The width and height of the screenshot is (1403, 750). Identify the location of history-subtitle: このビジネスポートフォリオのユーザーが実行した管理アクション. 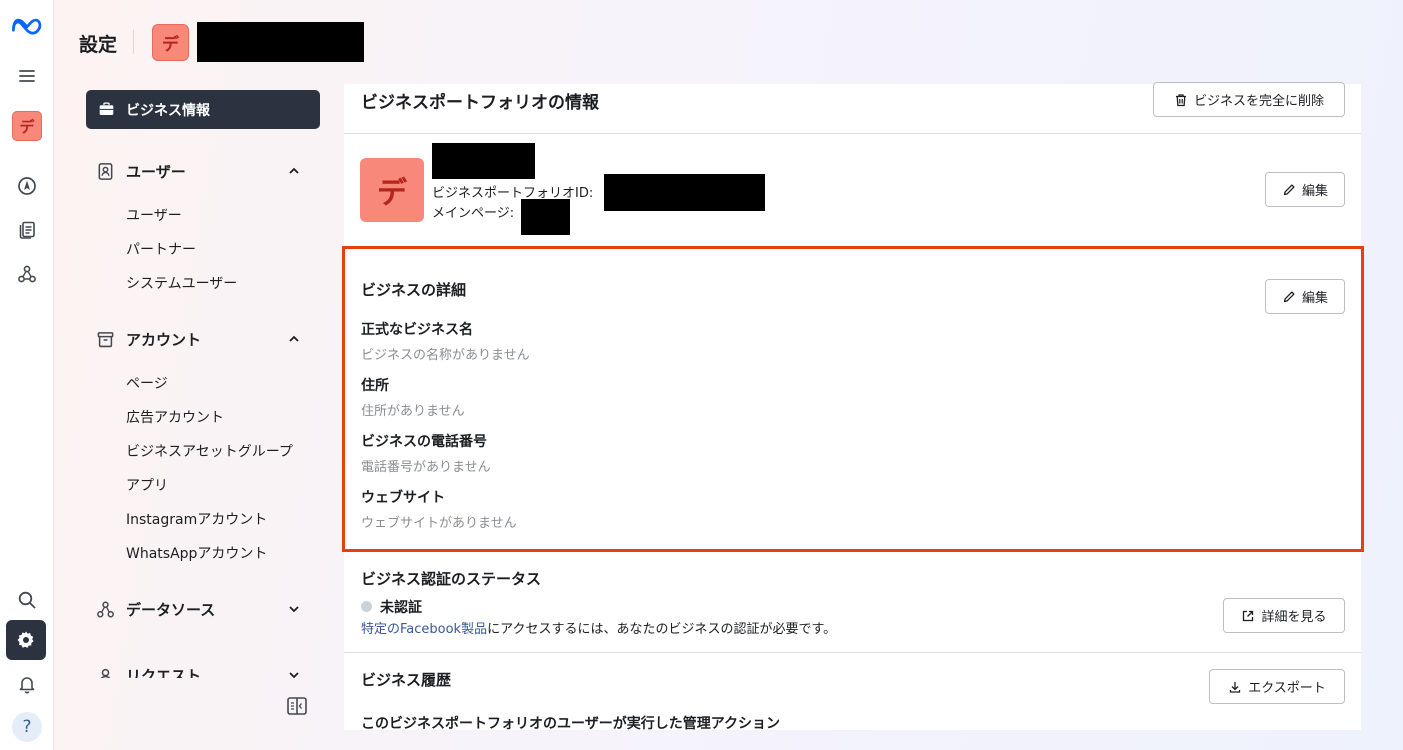
(571, 724).